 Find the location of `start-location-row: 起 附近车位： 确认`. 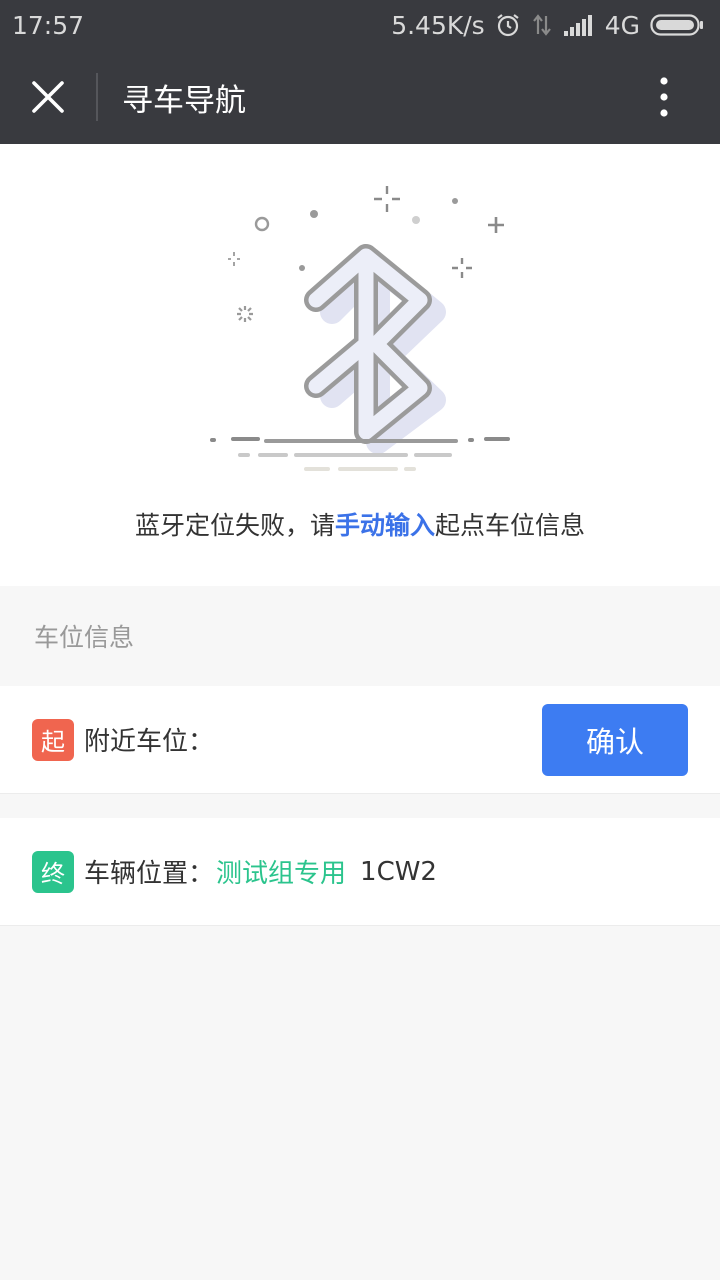

start-location-row: 起 附近车位： 确认 is located at coordinates (360, 740).